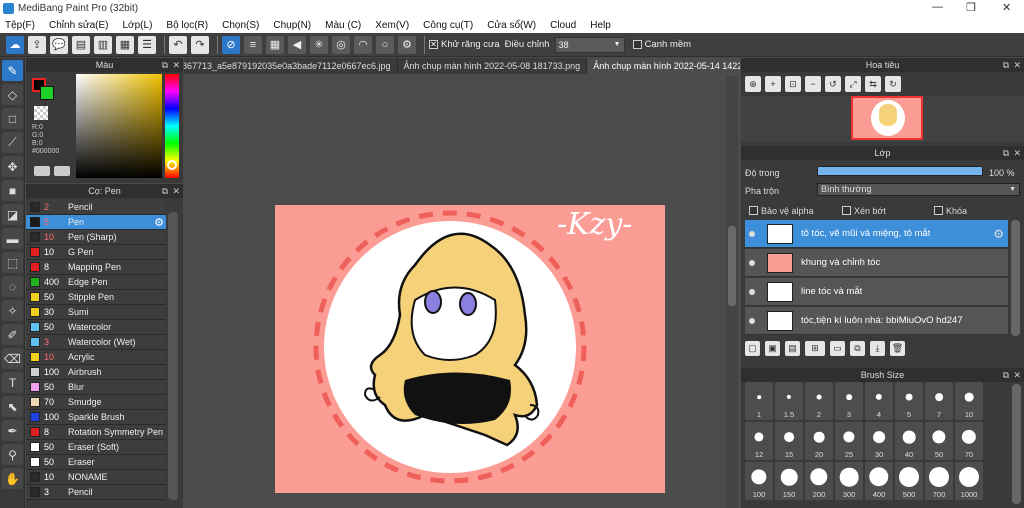 The image size is (1024, 508). Describe the element at coordinates (62, 171) in the screenshot. I see `palette-add-icon` at that location.